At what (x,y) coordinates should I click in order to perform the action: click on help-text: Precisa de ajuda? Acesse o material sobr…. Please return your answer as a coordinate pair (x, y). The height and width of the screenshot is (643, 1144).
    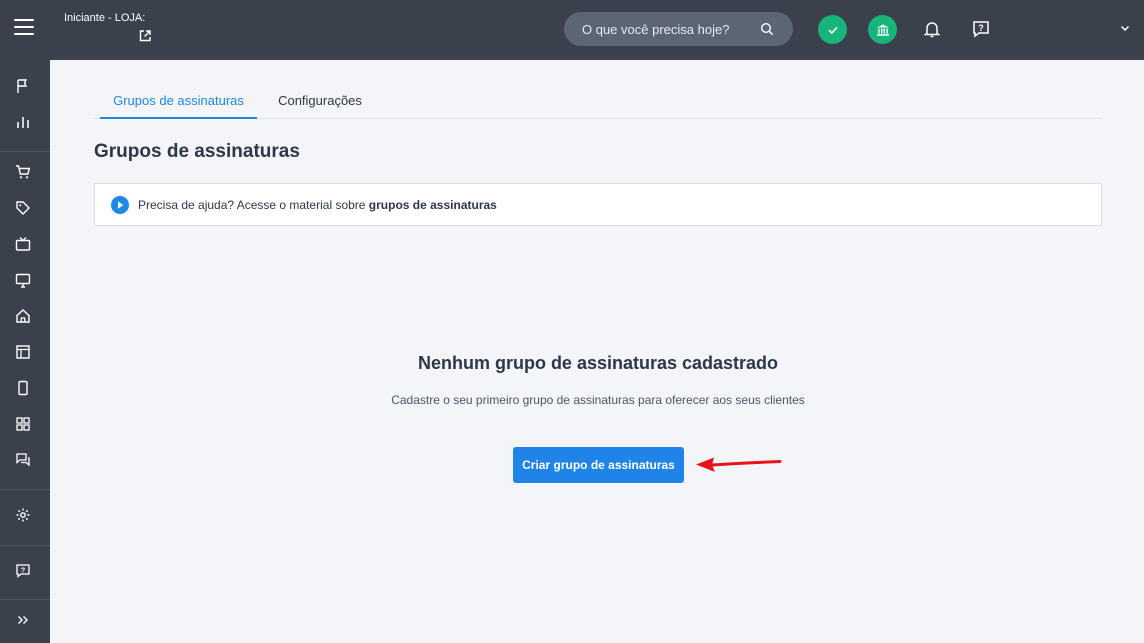
    Looking at the image, I should click on (317, 205).